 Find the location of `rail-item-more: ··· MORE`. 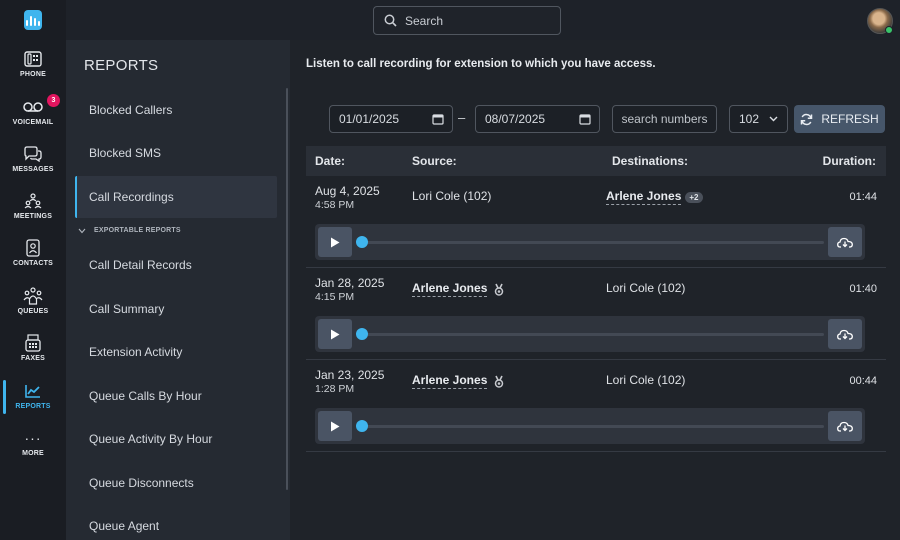

rail-item-more: ··· MORE is located at coordinates (33, 449).